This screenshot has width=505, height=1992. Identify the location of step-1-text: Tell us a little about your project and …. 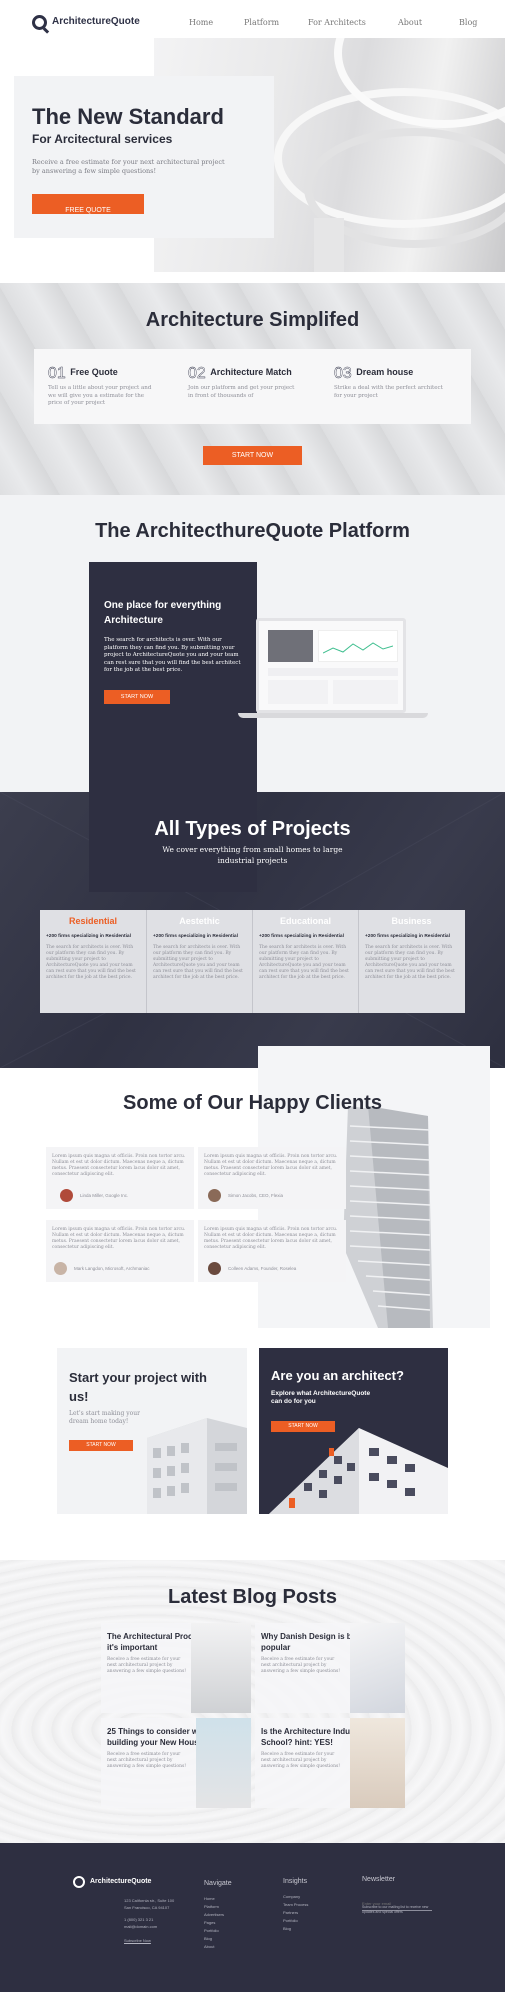
(100, 395).